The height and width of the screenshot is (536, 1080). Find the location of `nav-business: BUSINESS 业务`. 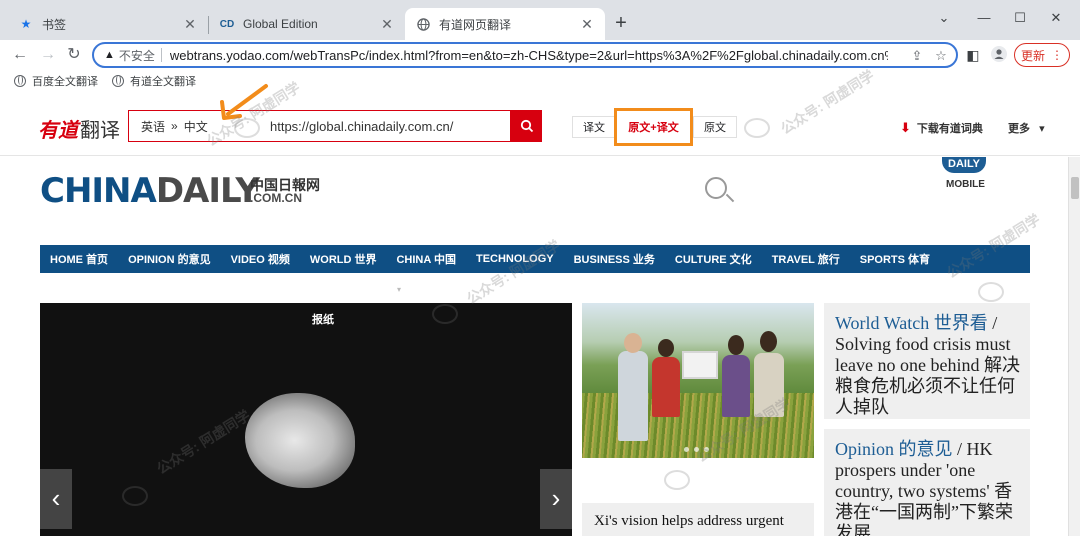

nav-business: BUSINESS 业务 is located at coordinates (614, 259).